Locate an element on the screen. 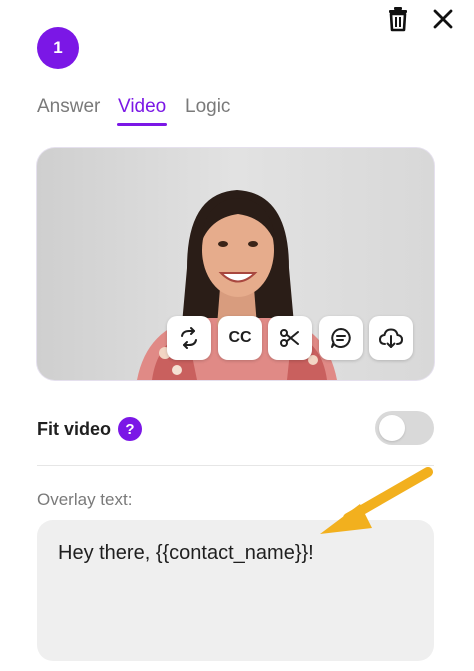 This screenshot has height=671, width=474. close-button is located at coordinates (443, 19).